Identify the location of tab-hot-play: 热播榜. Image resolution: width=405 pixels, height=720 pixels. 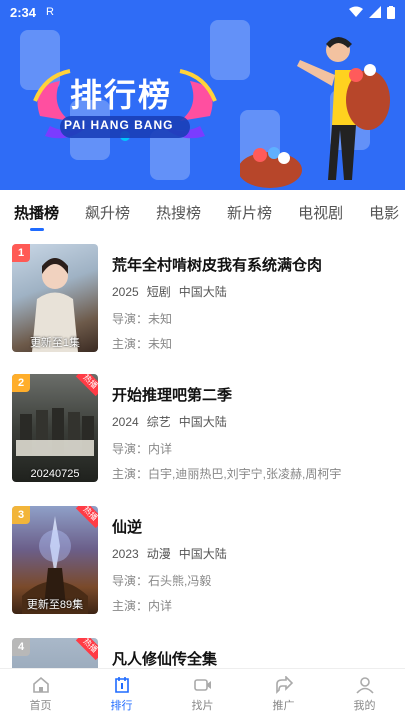
(36, 212).